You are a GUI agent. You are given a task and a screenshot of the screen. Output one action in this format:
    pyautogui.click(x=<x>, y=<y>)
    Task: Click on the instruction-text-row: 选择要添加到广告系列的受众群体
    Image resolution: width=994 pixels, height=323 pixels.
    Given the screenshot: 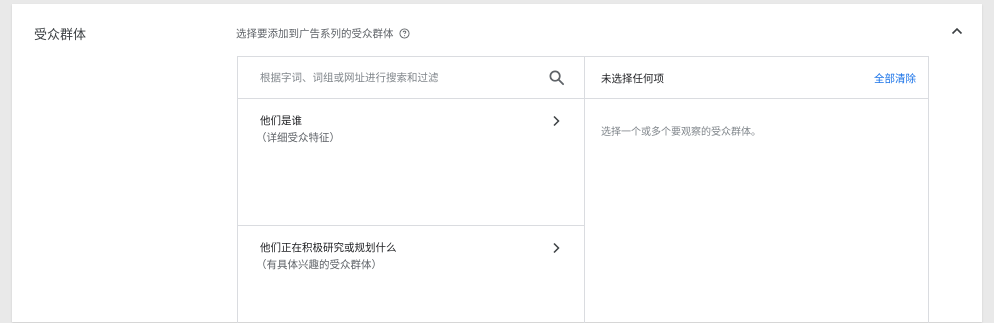 What is the action you would take?
    pyautogui.click(x=323, y=33)
    